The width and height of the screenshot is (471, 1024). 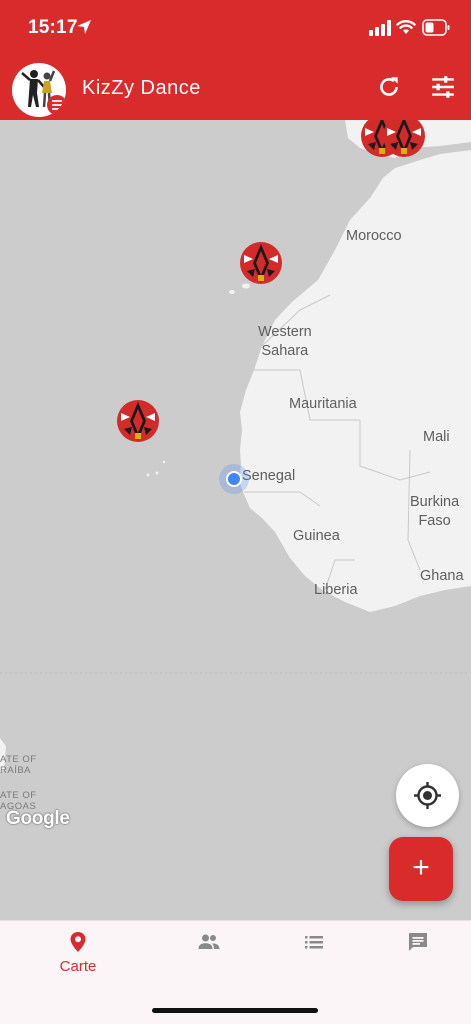 What do you see at coordinates (53, 27) in the screenshot?
I see `status-time: 15:17` at bounding box center [53, 27].